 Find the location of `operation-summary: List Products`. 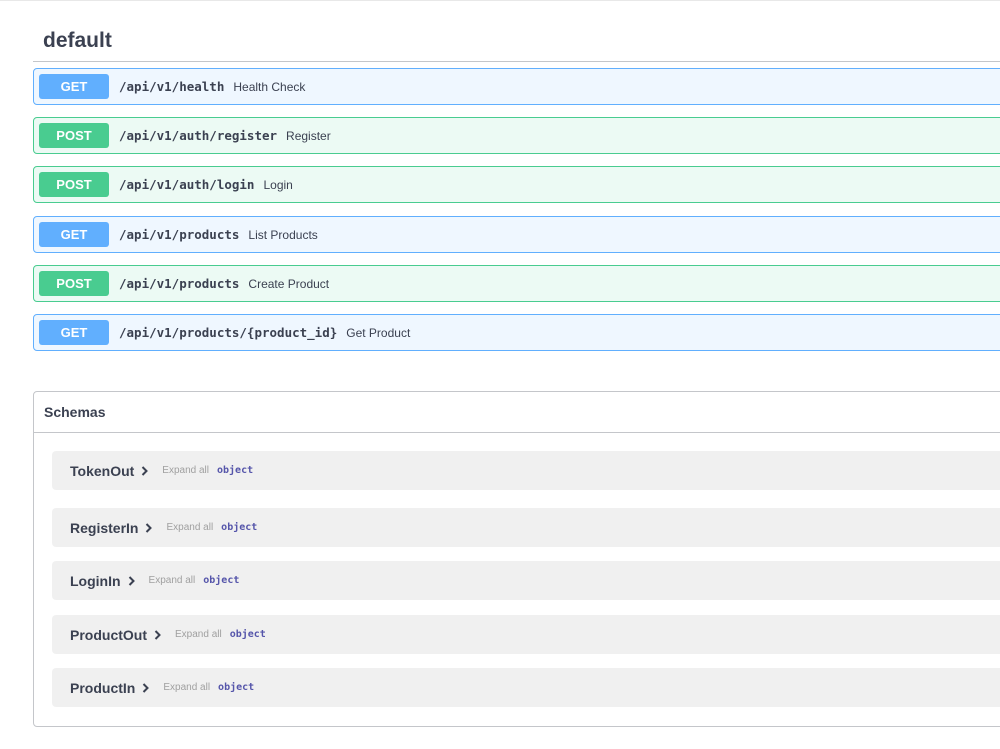

operation-summary: List Products is located at coordinates (283, 234).